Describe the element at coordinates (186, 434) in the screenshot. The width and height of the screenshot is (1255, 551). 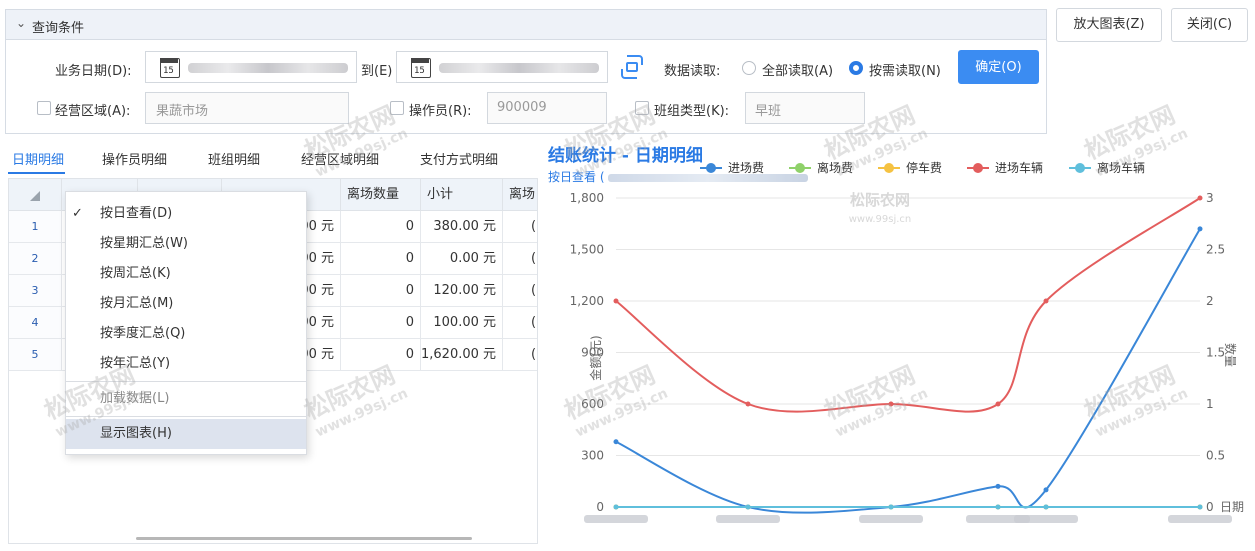
I see `menu-item-show-chart: 显示图表(H)` at that location.